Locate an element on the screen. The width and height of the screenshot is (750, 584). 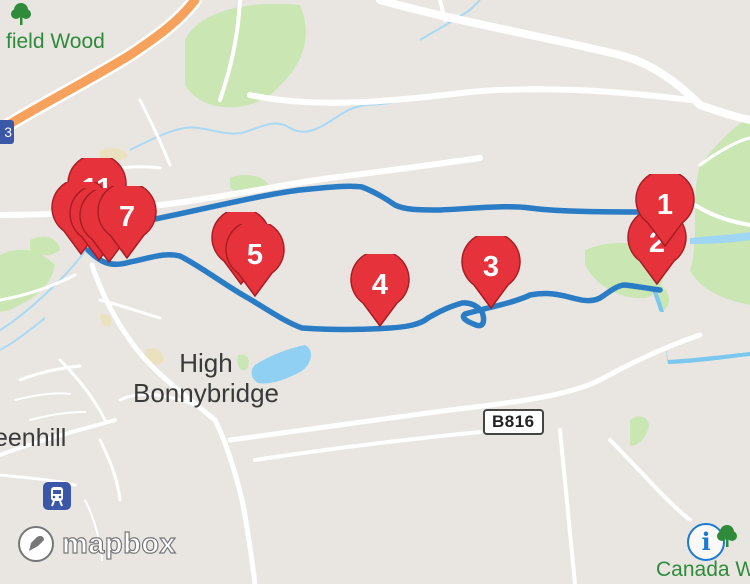
mapbox-wordmark: mapbox is located at coordinates (119, 543).